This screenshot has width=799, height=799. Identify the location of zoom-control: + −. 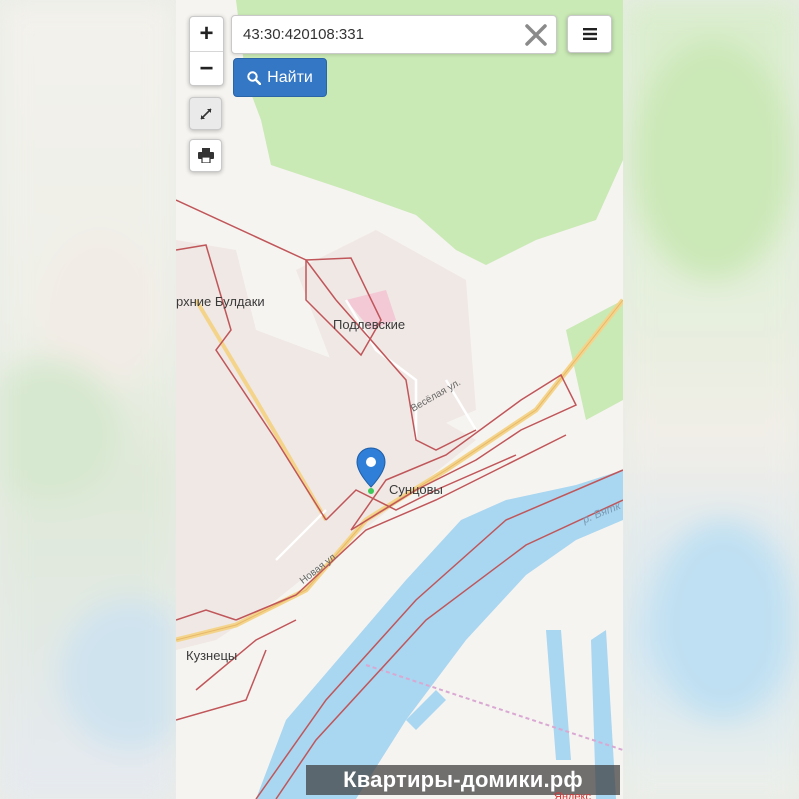
(206, 51).